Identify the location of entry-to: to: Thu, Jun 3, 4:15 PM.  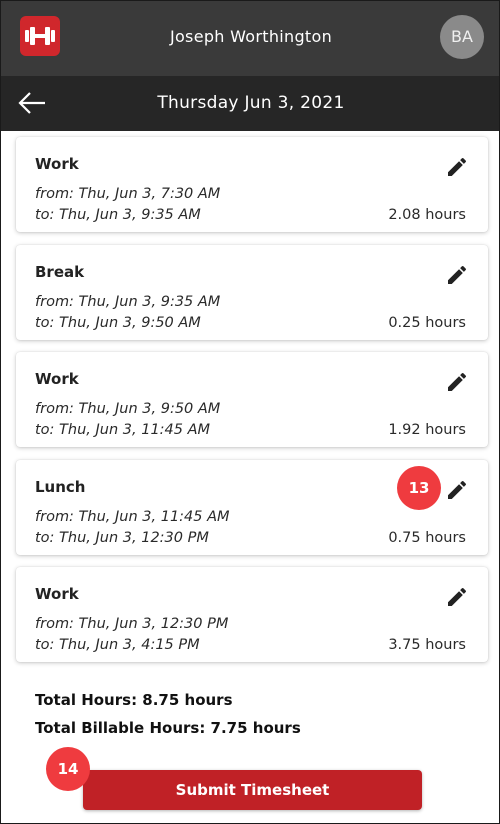
(117, 645).